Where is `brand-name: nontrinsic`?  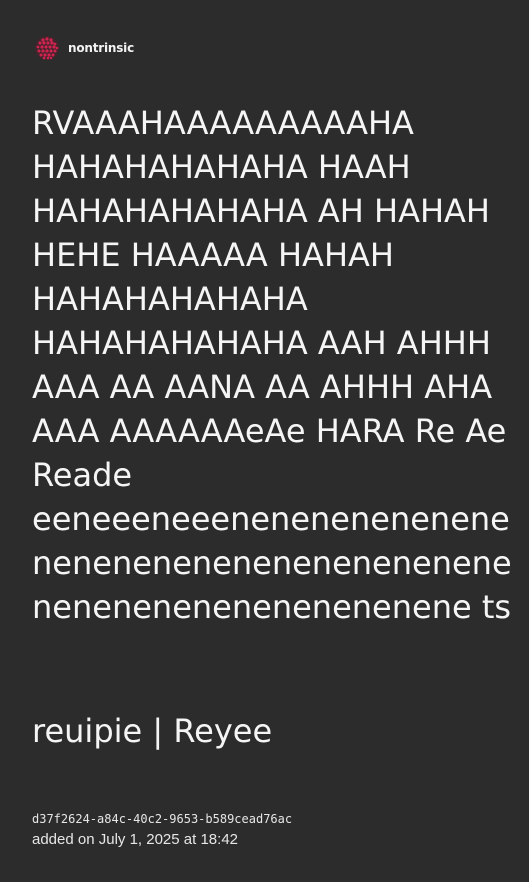 brand-name: nontrinsic is located at coordinates (101, 48).